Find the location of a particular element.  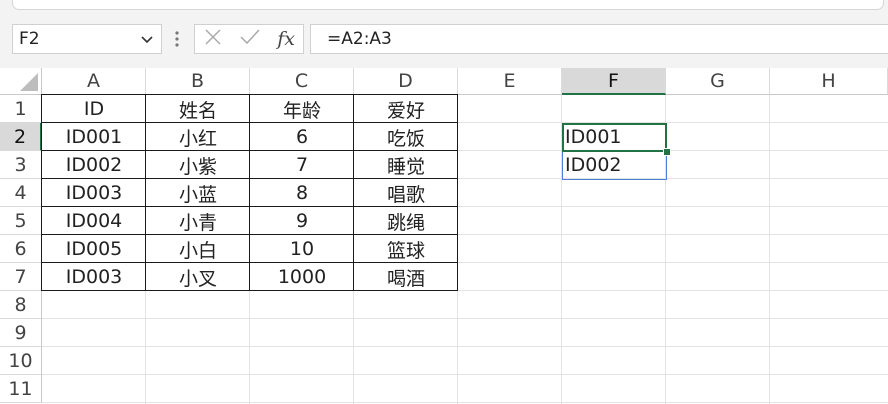

row-header-2: 2 is located at coordinates (21, 137).